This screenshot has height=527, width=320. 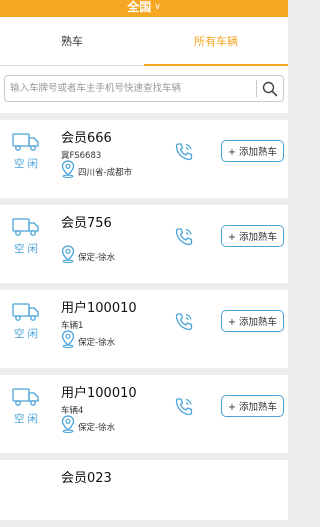 I want to click on owner-name: 会员023, so click(x=86, y=478).